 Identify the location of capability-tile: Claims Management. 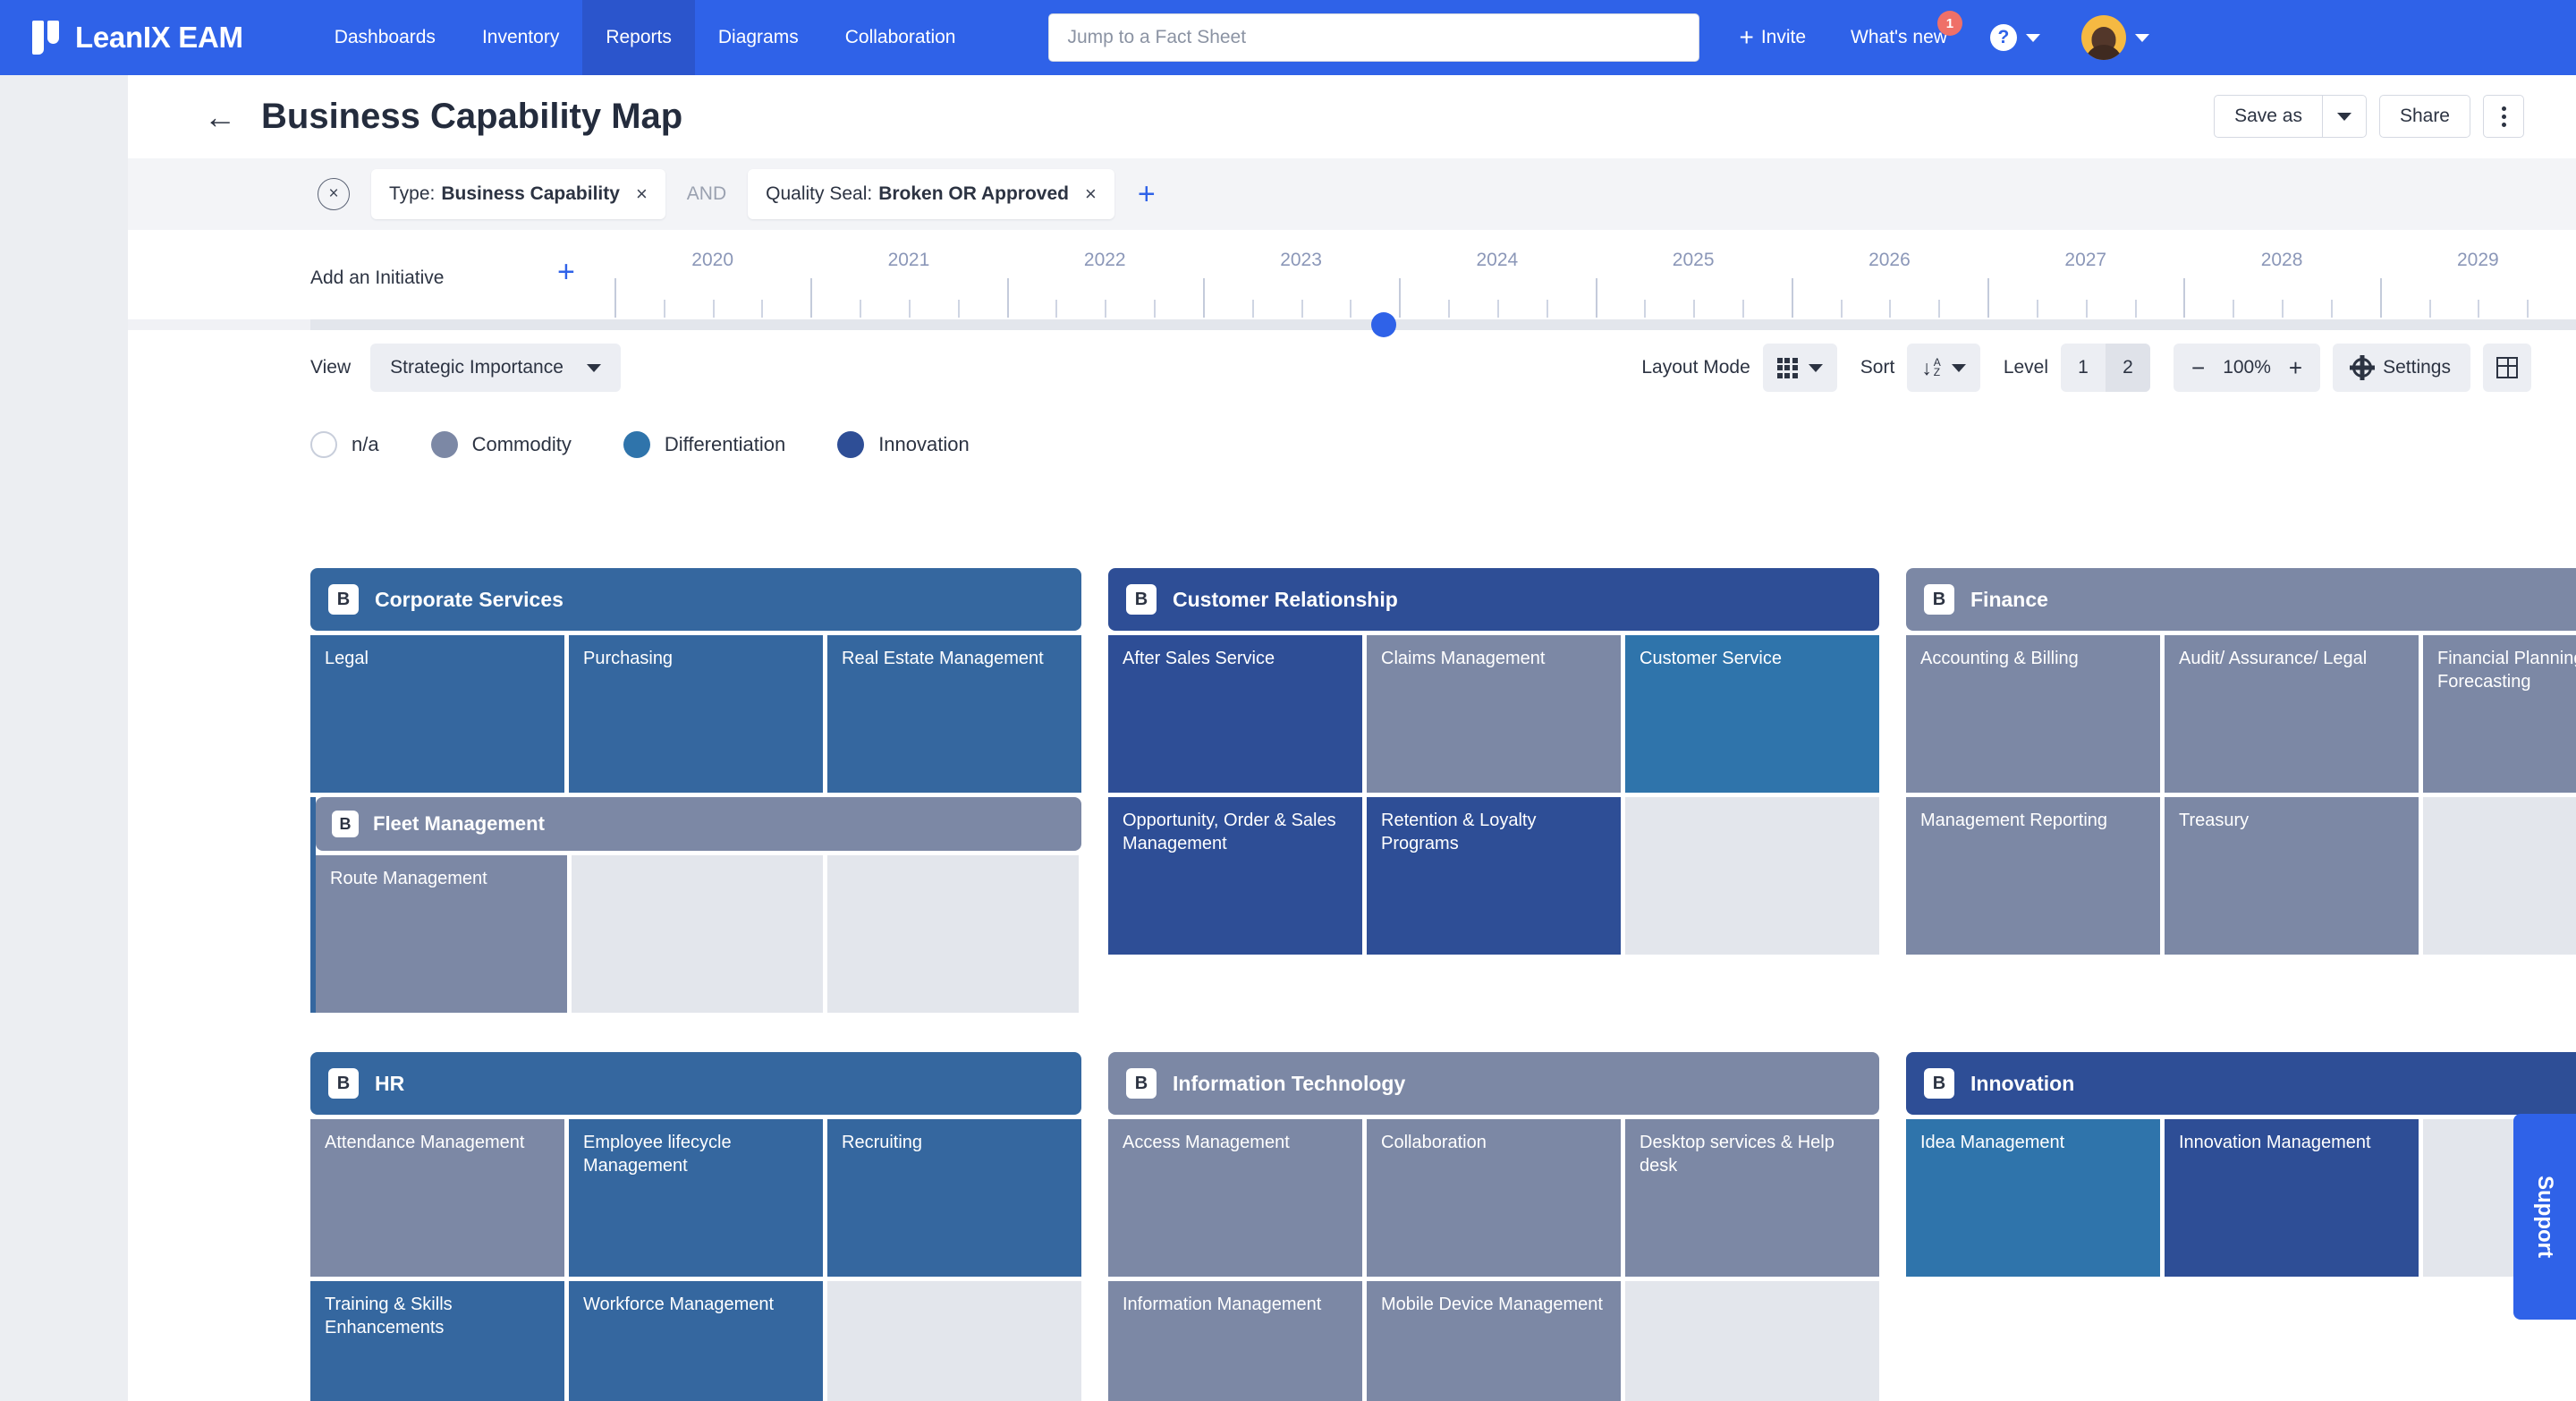
(1494, 714).